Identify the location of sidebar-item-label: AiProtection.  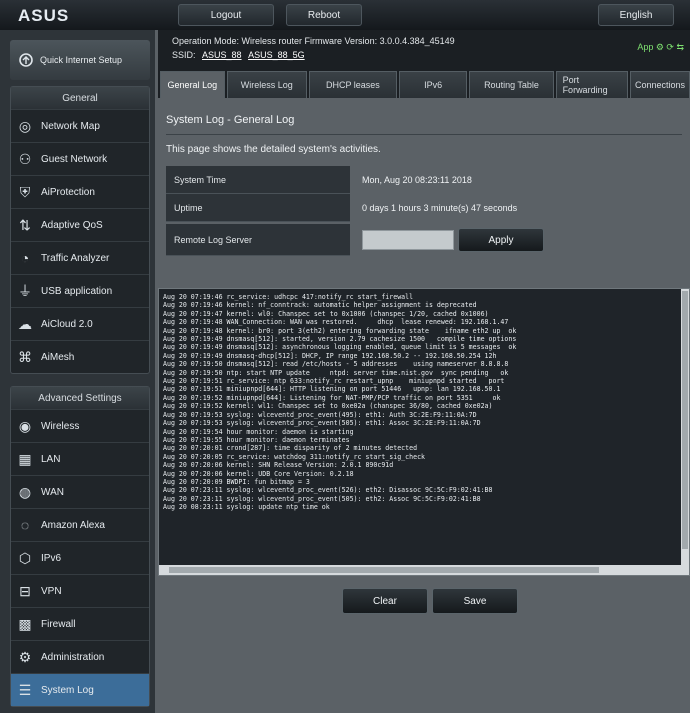
(68, 192).